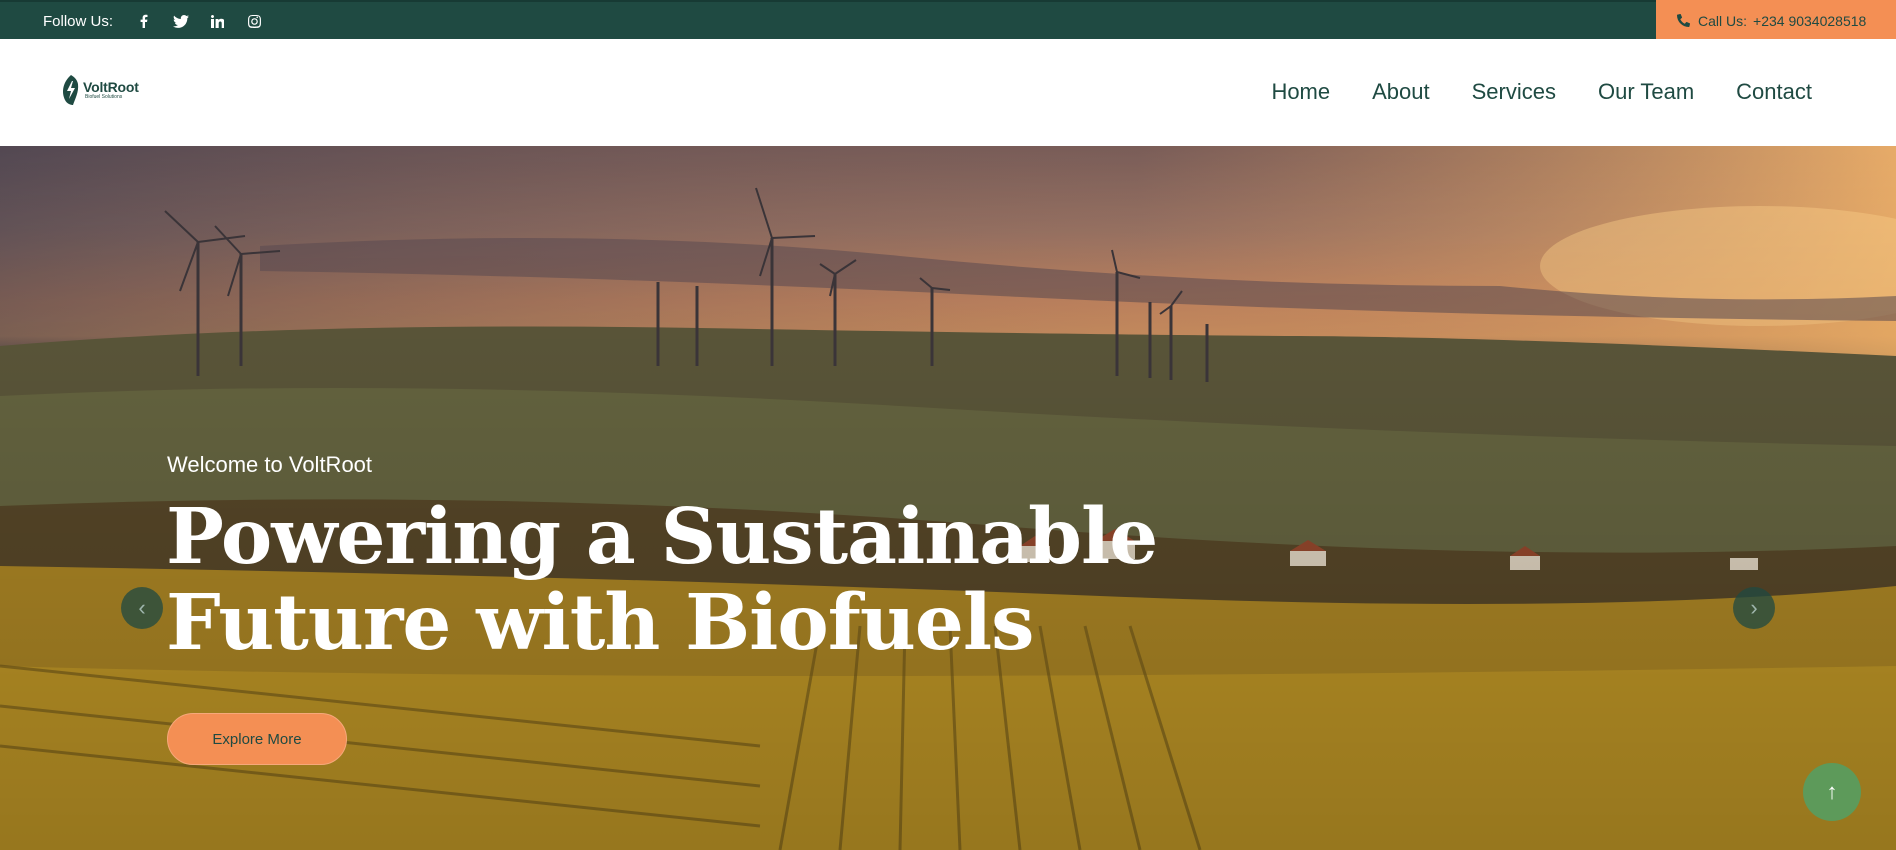 The height and width of the screenshot is (850, 1896). Describe the element at coordinates (1401, 92) in the screenshot. I see `nav-about: About` at that location.